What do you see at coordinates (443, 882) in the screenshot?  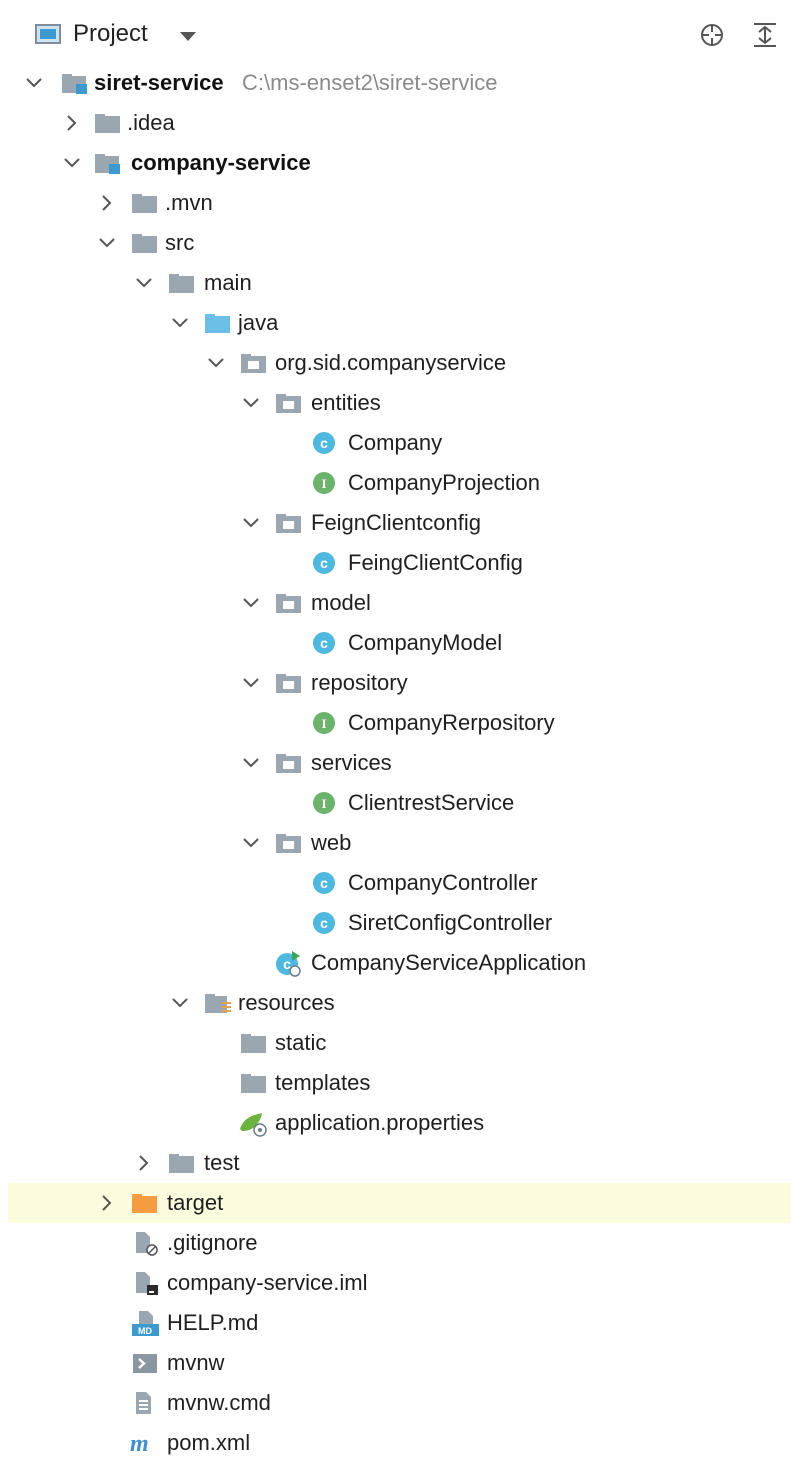 I see `tree-label: CompanyController` at bounding box center [443, 882].